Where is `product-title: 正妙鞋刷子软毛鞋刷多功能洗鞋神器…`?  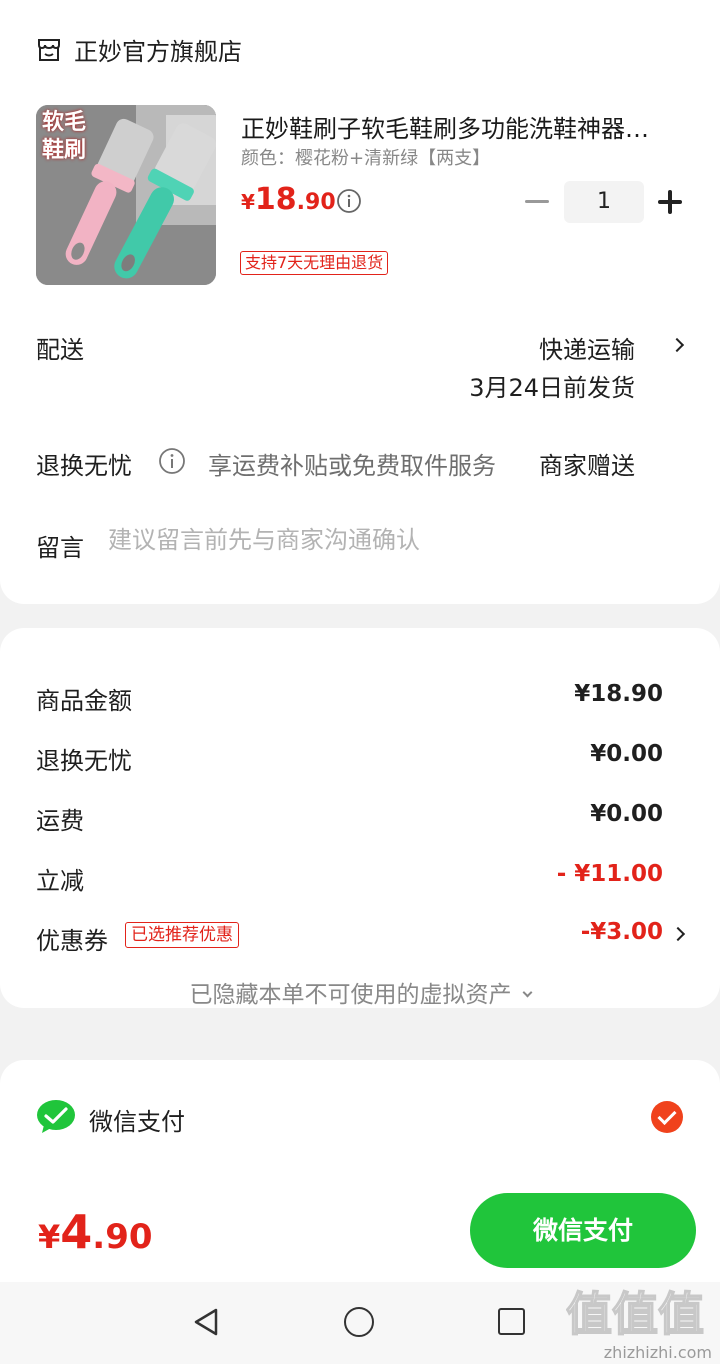 product-title: 正妙鞋刷子软毛鞋刷多功能洗鞋神器… is located at coordinates (463, 126).